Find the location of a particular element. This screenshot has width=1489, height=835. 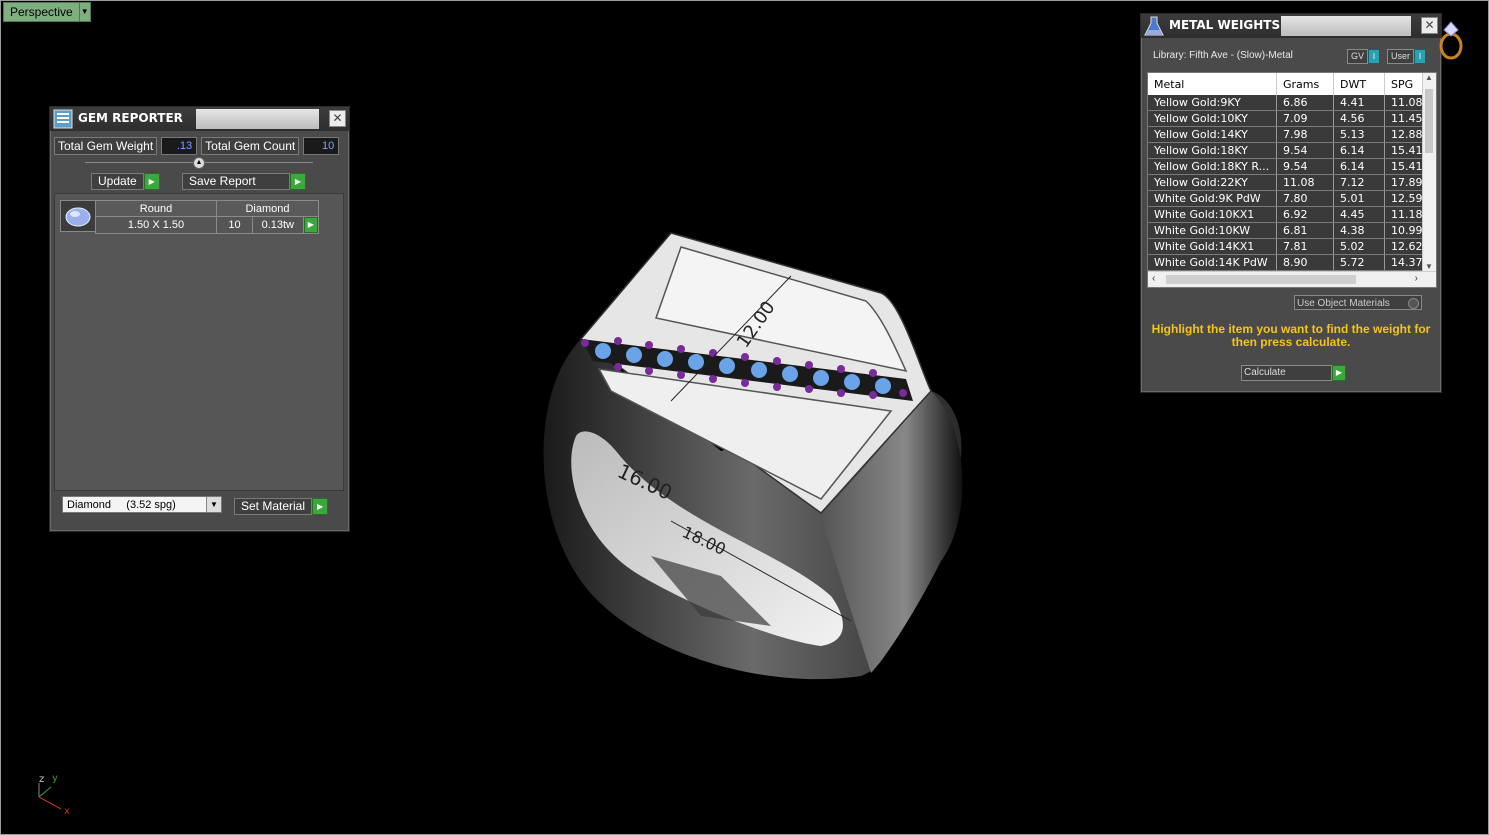

dwt-cell: 5.01 is located at coordinates (1359, 198).